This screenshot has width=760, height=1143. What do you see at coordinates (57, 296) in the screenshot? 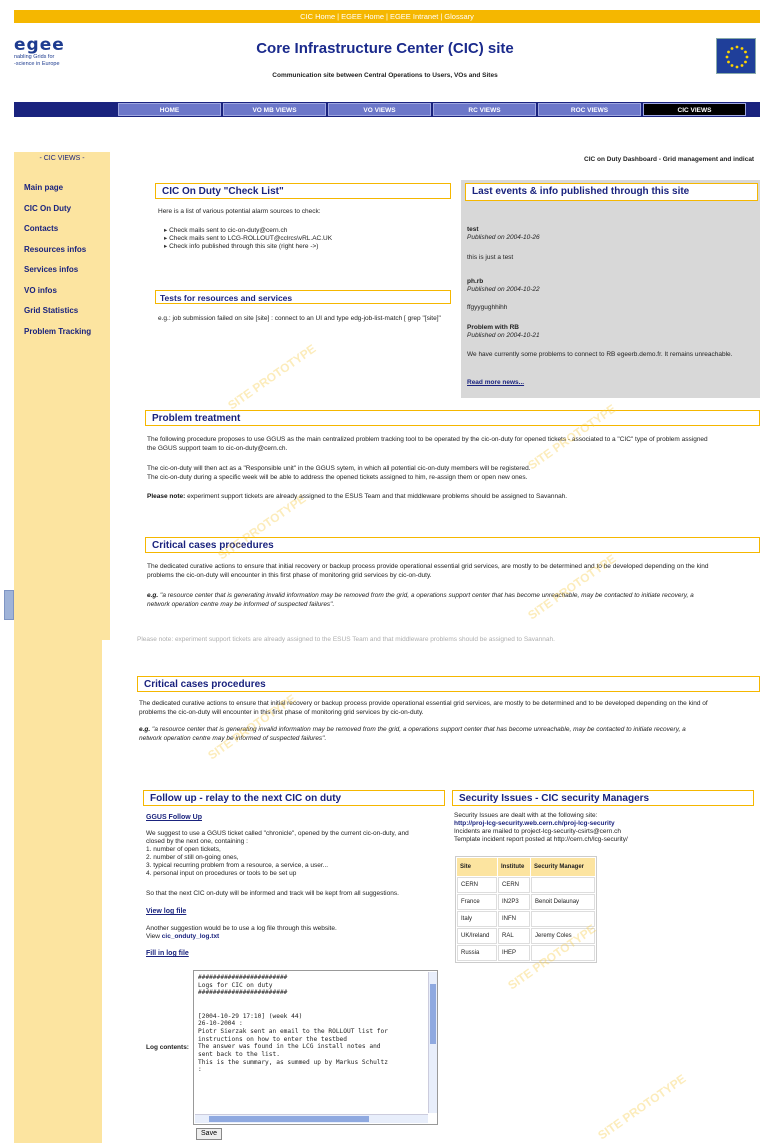
I see `sidebar-item-vo-infos: VO infos` at bounding box center [57, 296].